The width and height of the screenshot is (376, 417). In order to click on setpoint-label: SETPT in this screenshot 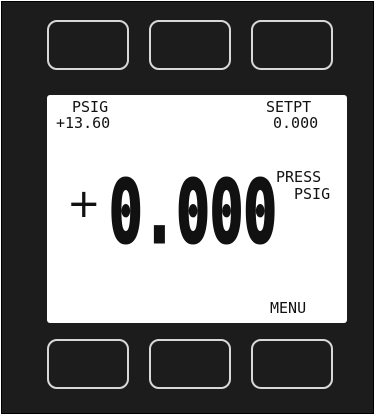, I will do `click(289, 107)`.